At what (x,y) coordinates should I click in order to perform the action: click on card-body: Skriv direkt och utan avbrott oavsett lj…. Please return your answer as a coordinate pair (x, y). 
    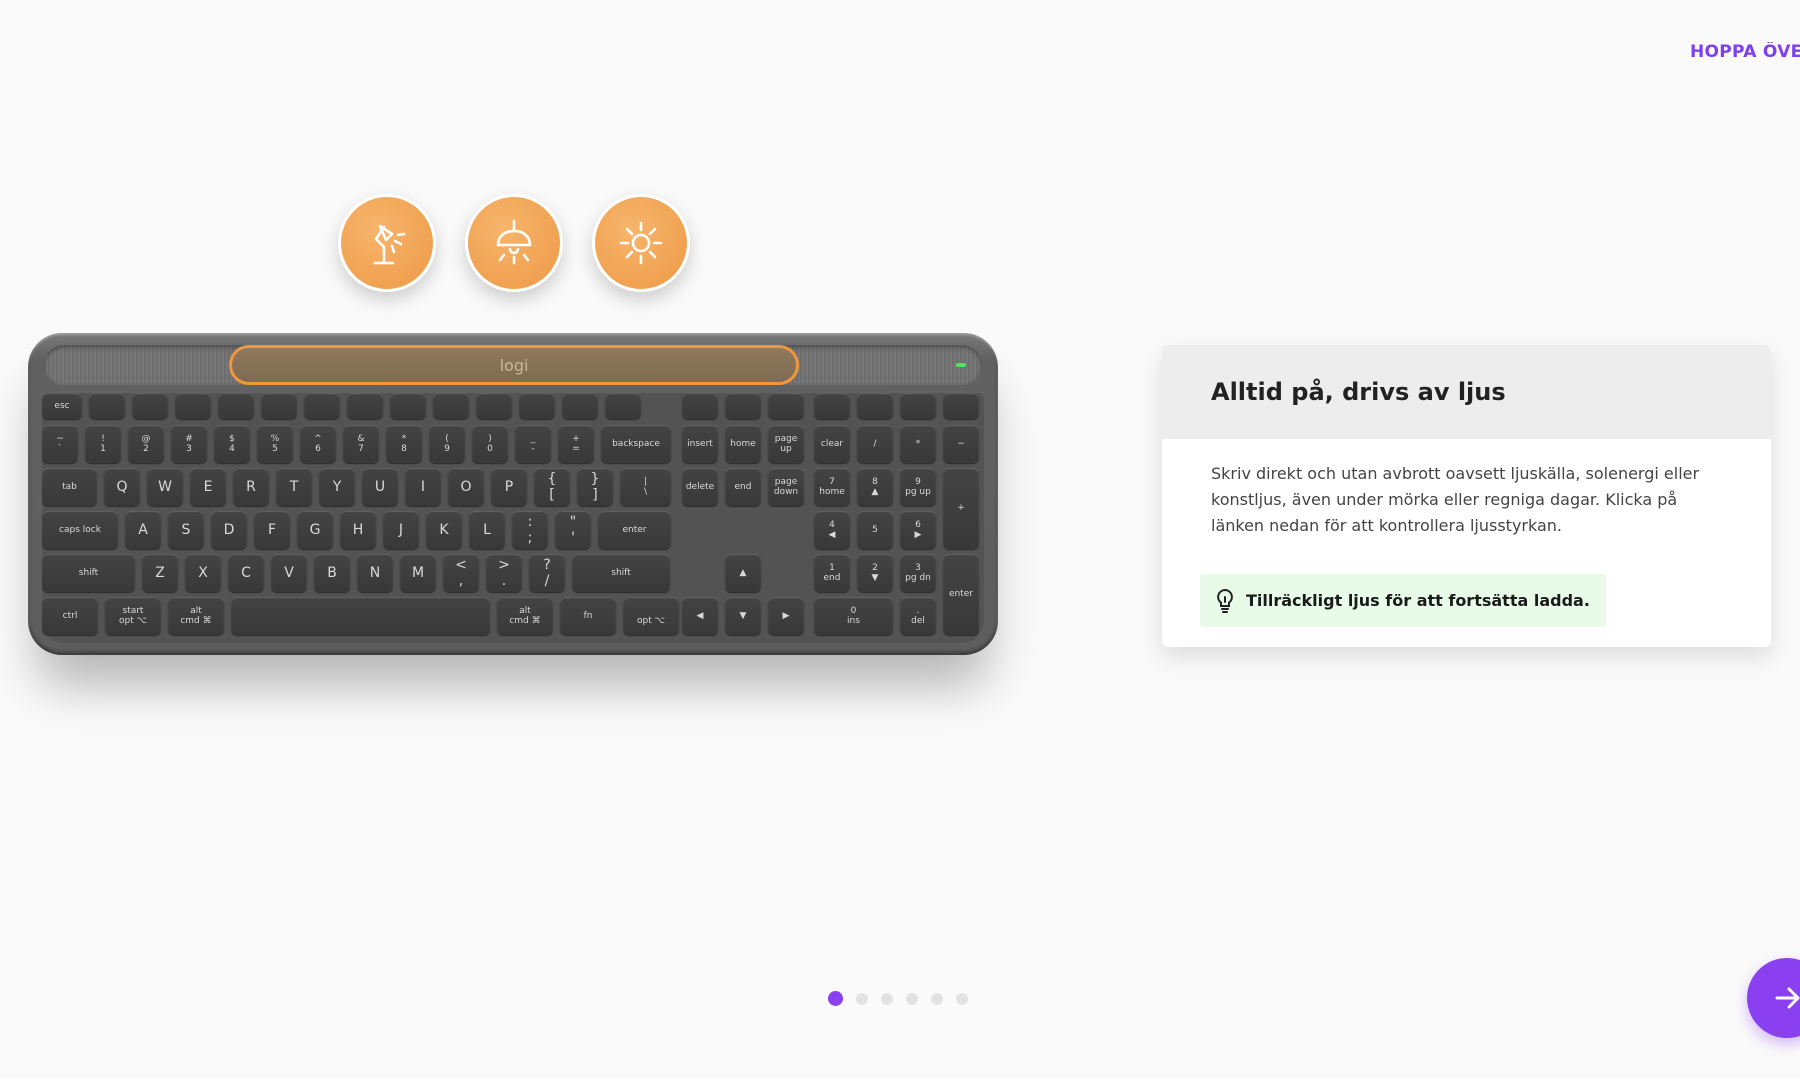
    Looking at the image, I should click on (1455, 499).